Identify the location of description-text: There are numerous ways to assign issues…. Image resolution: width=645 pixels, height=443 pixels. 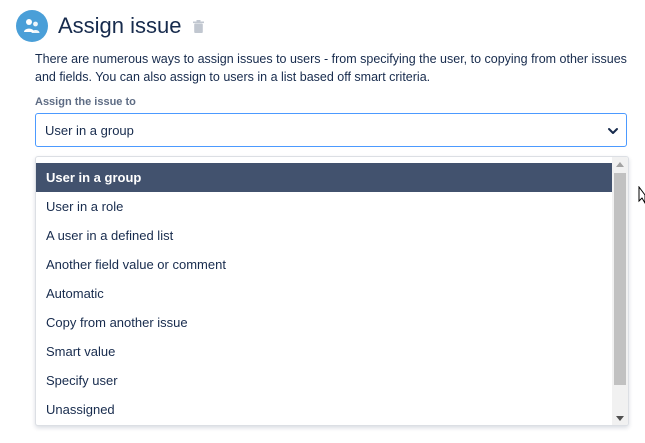
(331, 68).